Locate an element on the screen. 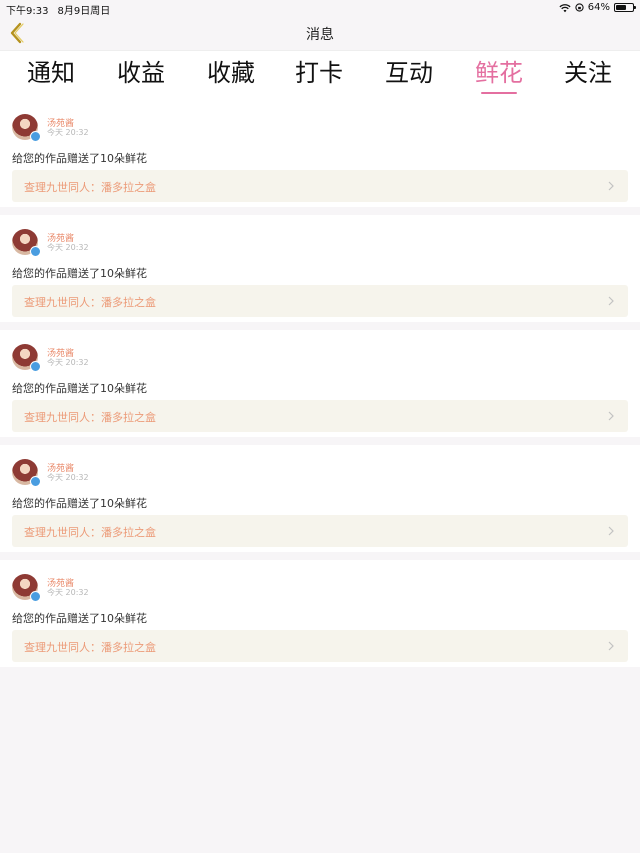  status-bar-right: 64% is located at coordinates (597, 7).